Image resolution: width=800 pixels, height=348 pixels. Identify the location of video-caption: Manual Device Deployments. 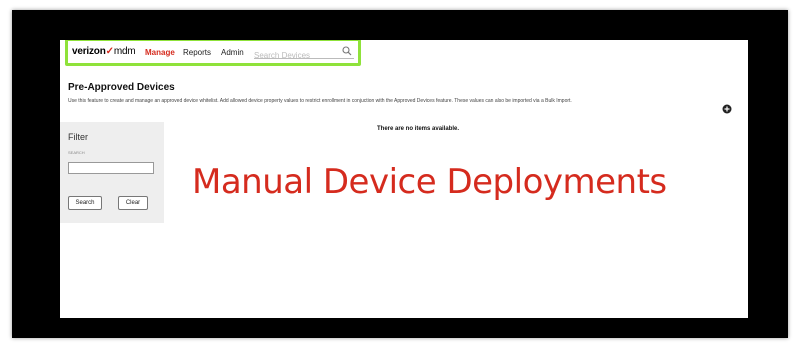
(429, 182).